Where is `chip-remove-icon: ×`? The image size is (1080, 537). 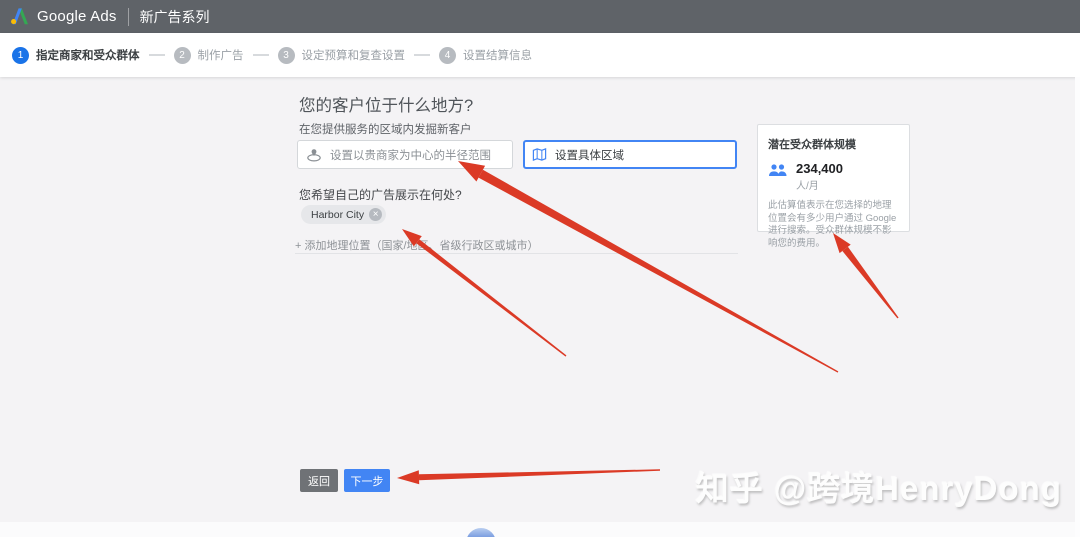 chip-remove-icon: × is located at coordinates (376, 214).